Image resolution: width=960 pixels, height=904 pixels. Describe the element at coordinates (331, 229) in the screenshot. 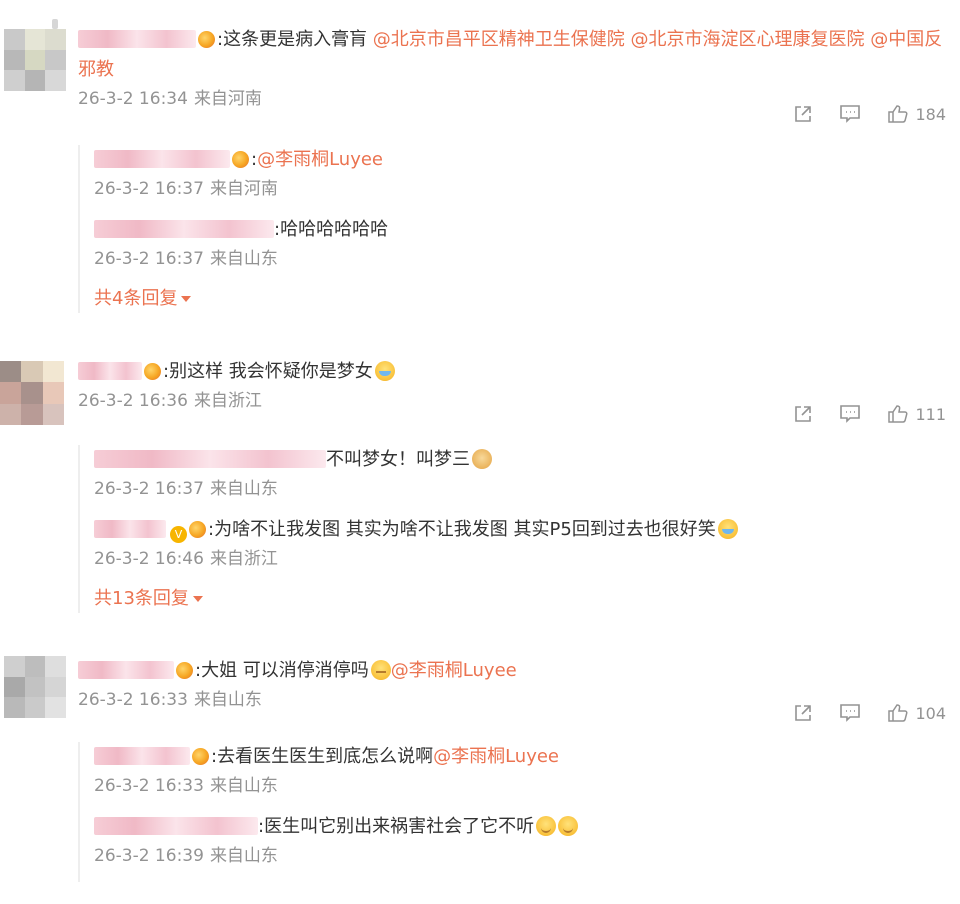

I see `reply-text: :哈哈哈哈哈哈` at that location.